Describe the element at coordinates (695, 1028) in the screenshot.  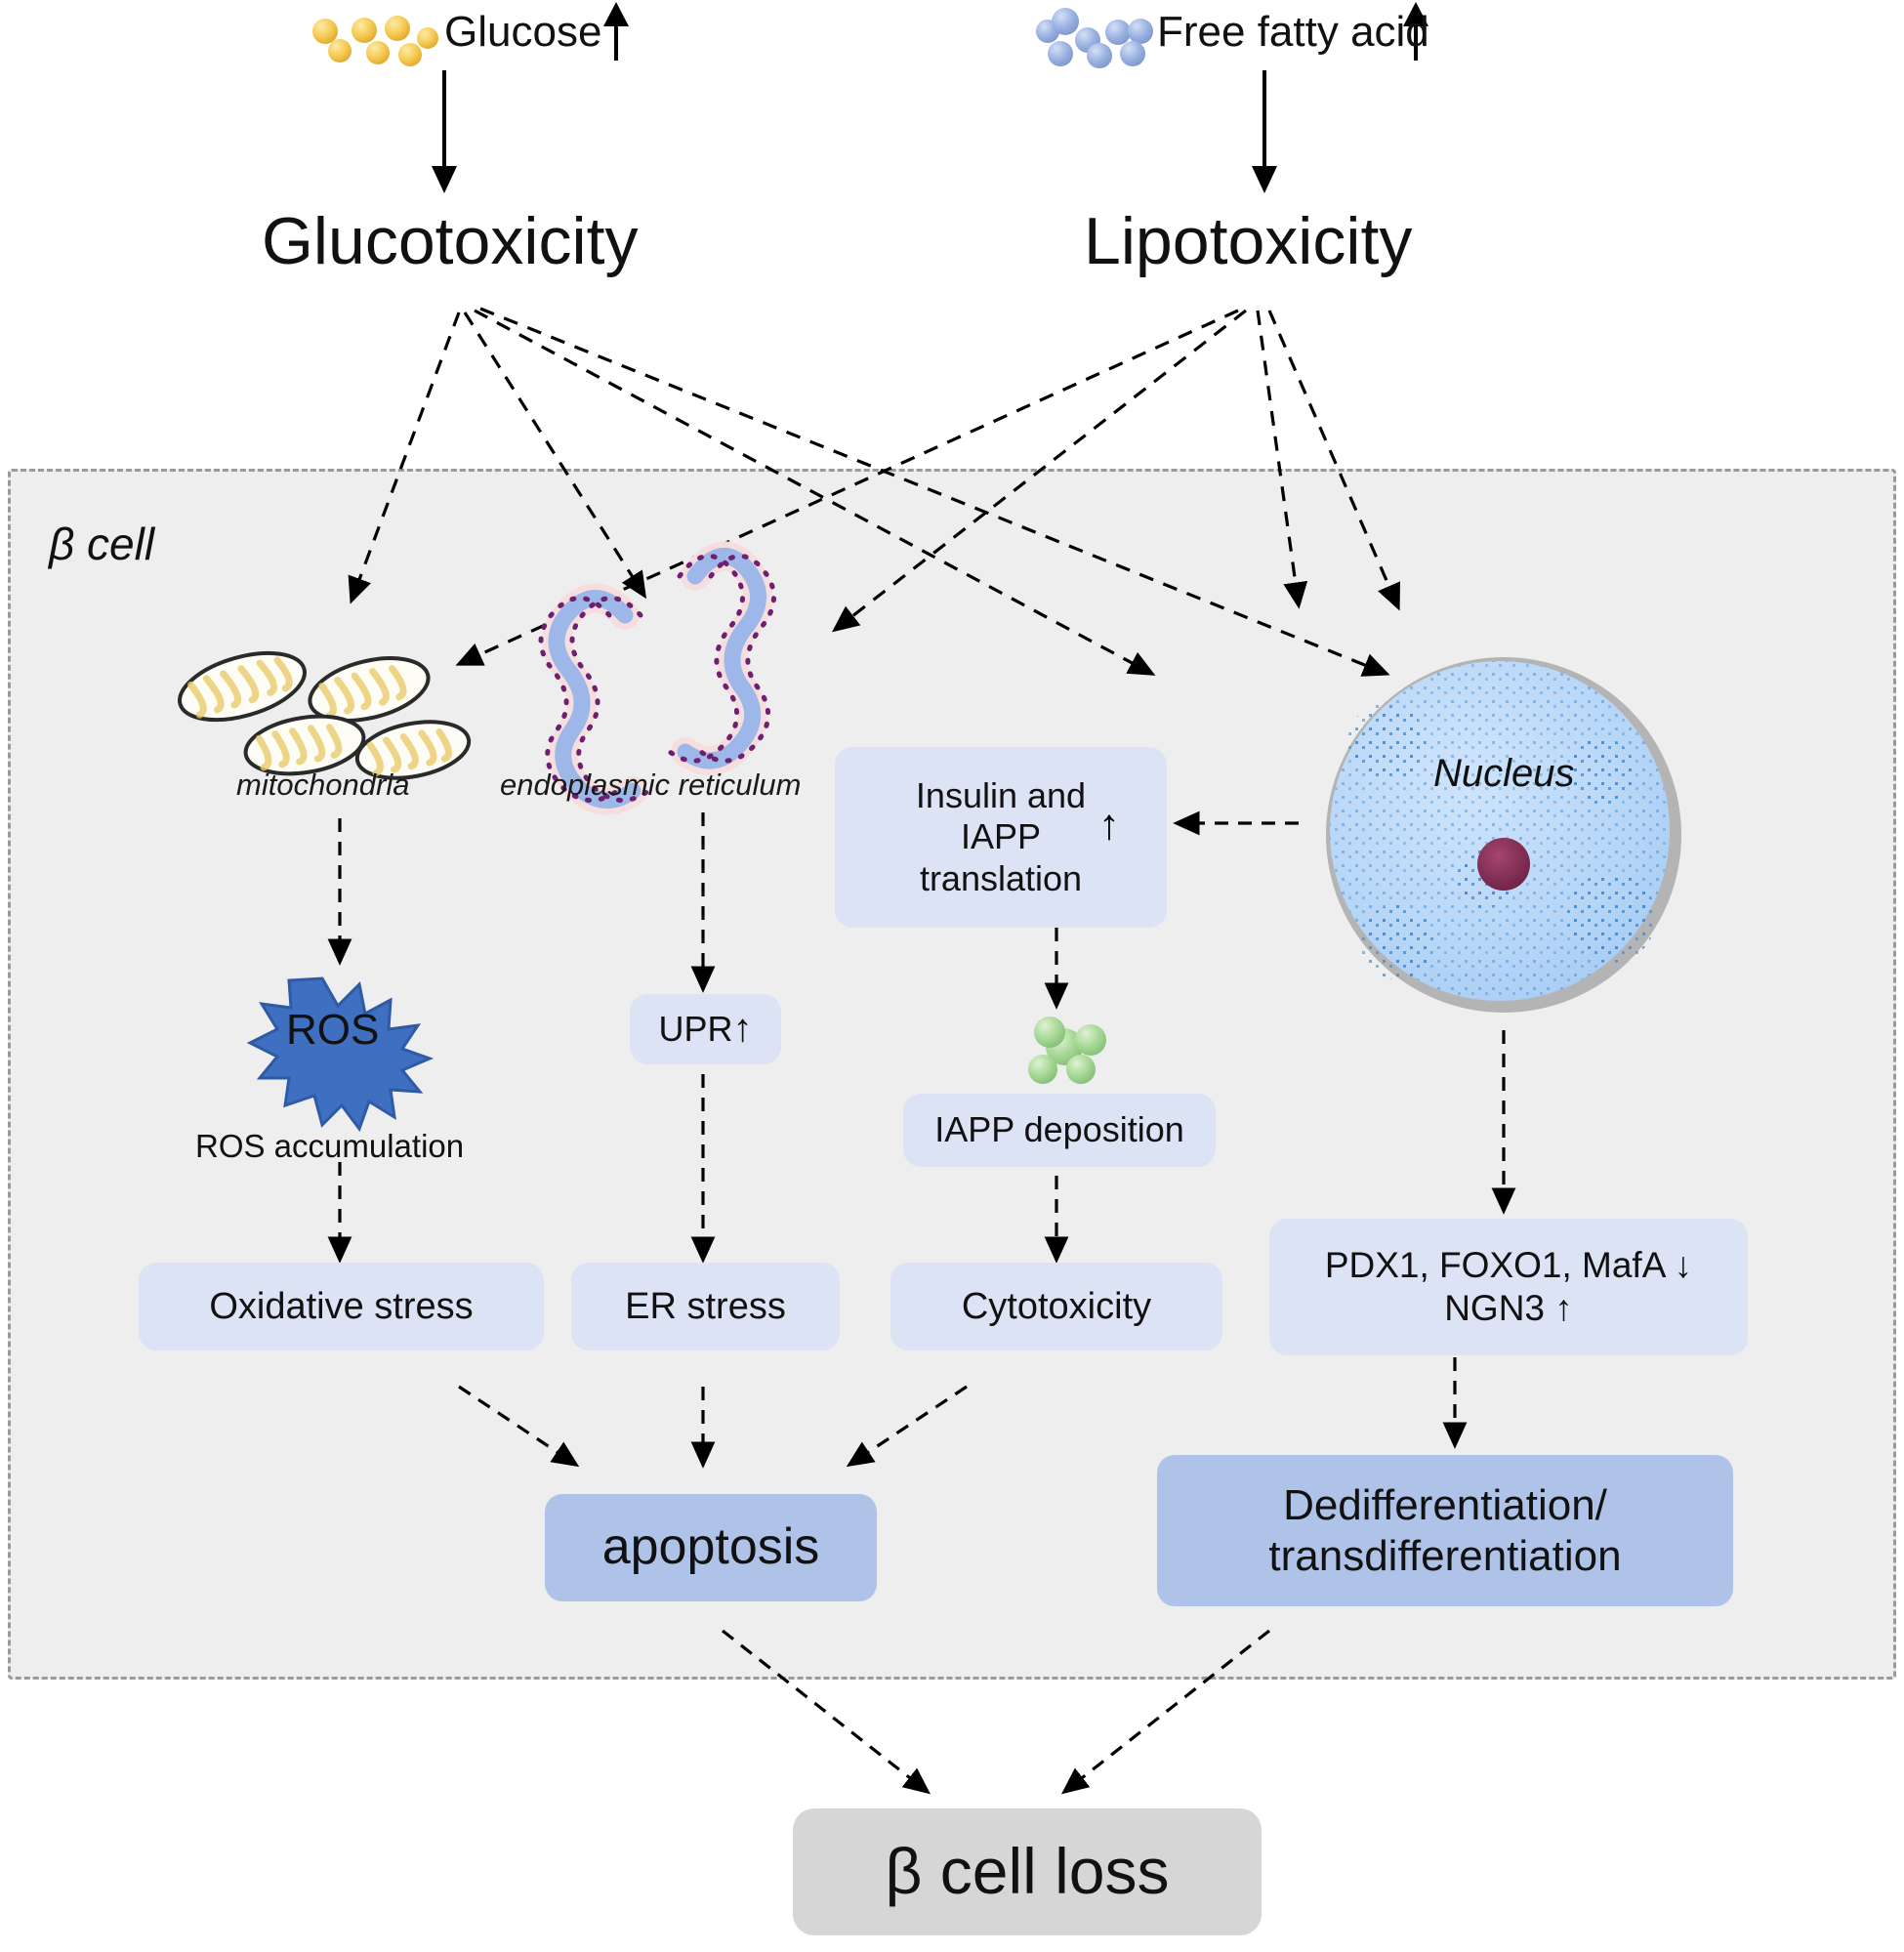
I see `upr-label: UPR` at that location.